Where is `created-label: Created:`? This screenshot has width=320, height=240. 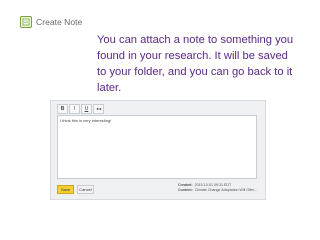
created-label: Created: is located at coordinates (185, 185).